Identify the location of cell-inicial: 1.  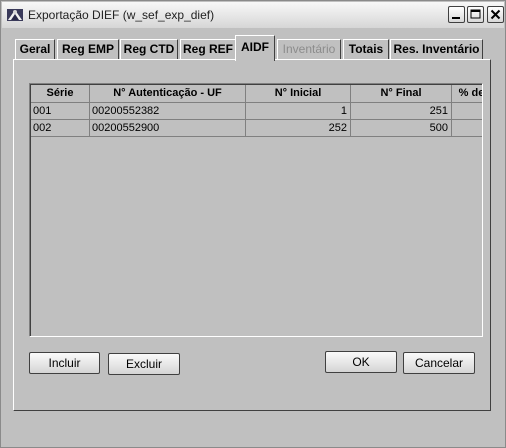
(298, 111).